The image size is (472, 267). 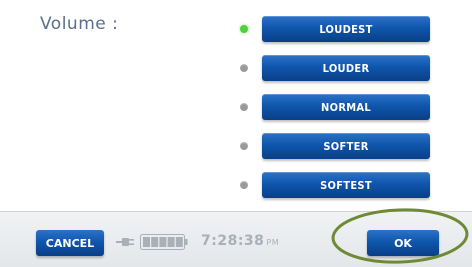 What do you see at coordinates (346, 107) in the screenshot?
I see `normal-button: NORMAL` at bounding box center [346, 107].